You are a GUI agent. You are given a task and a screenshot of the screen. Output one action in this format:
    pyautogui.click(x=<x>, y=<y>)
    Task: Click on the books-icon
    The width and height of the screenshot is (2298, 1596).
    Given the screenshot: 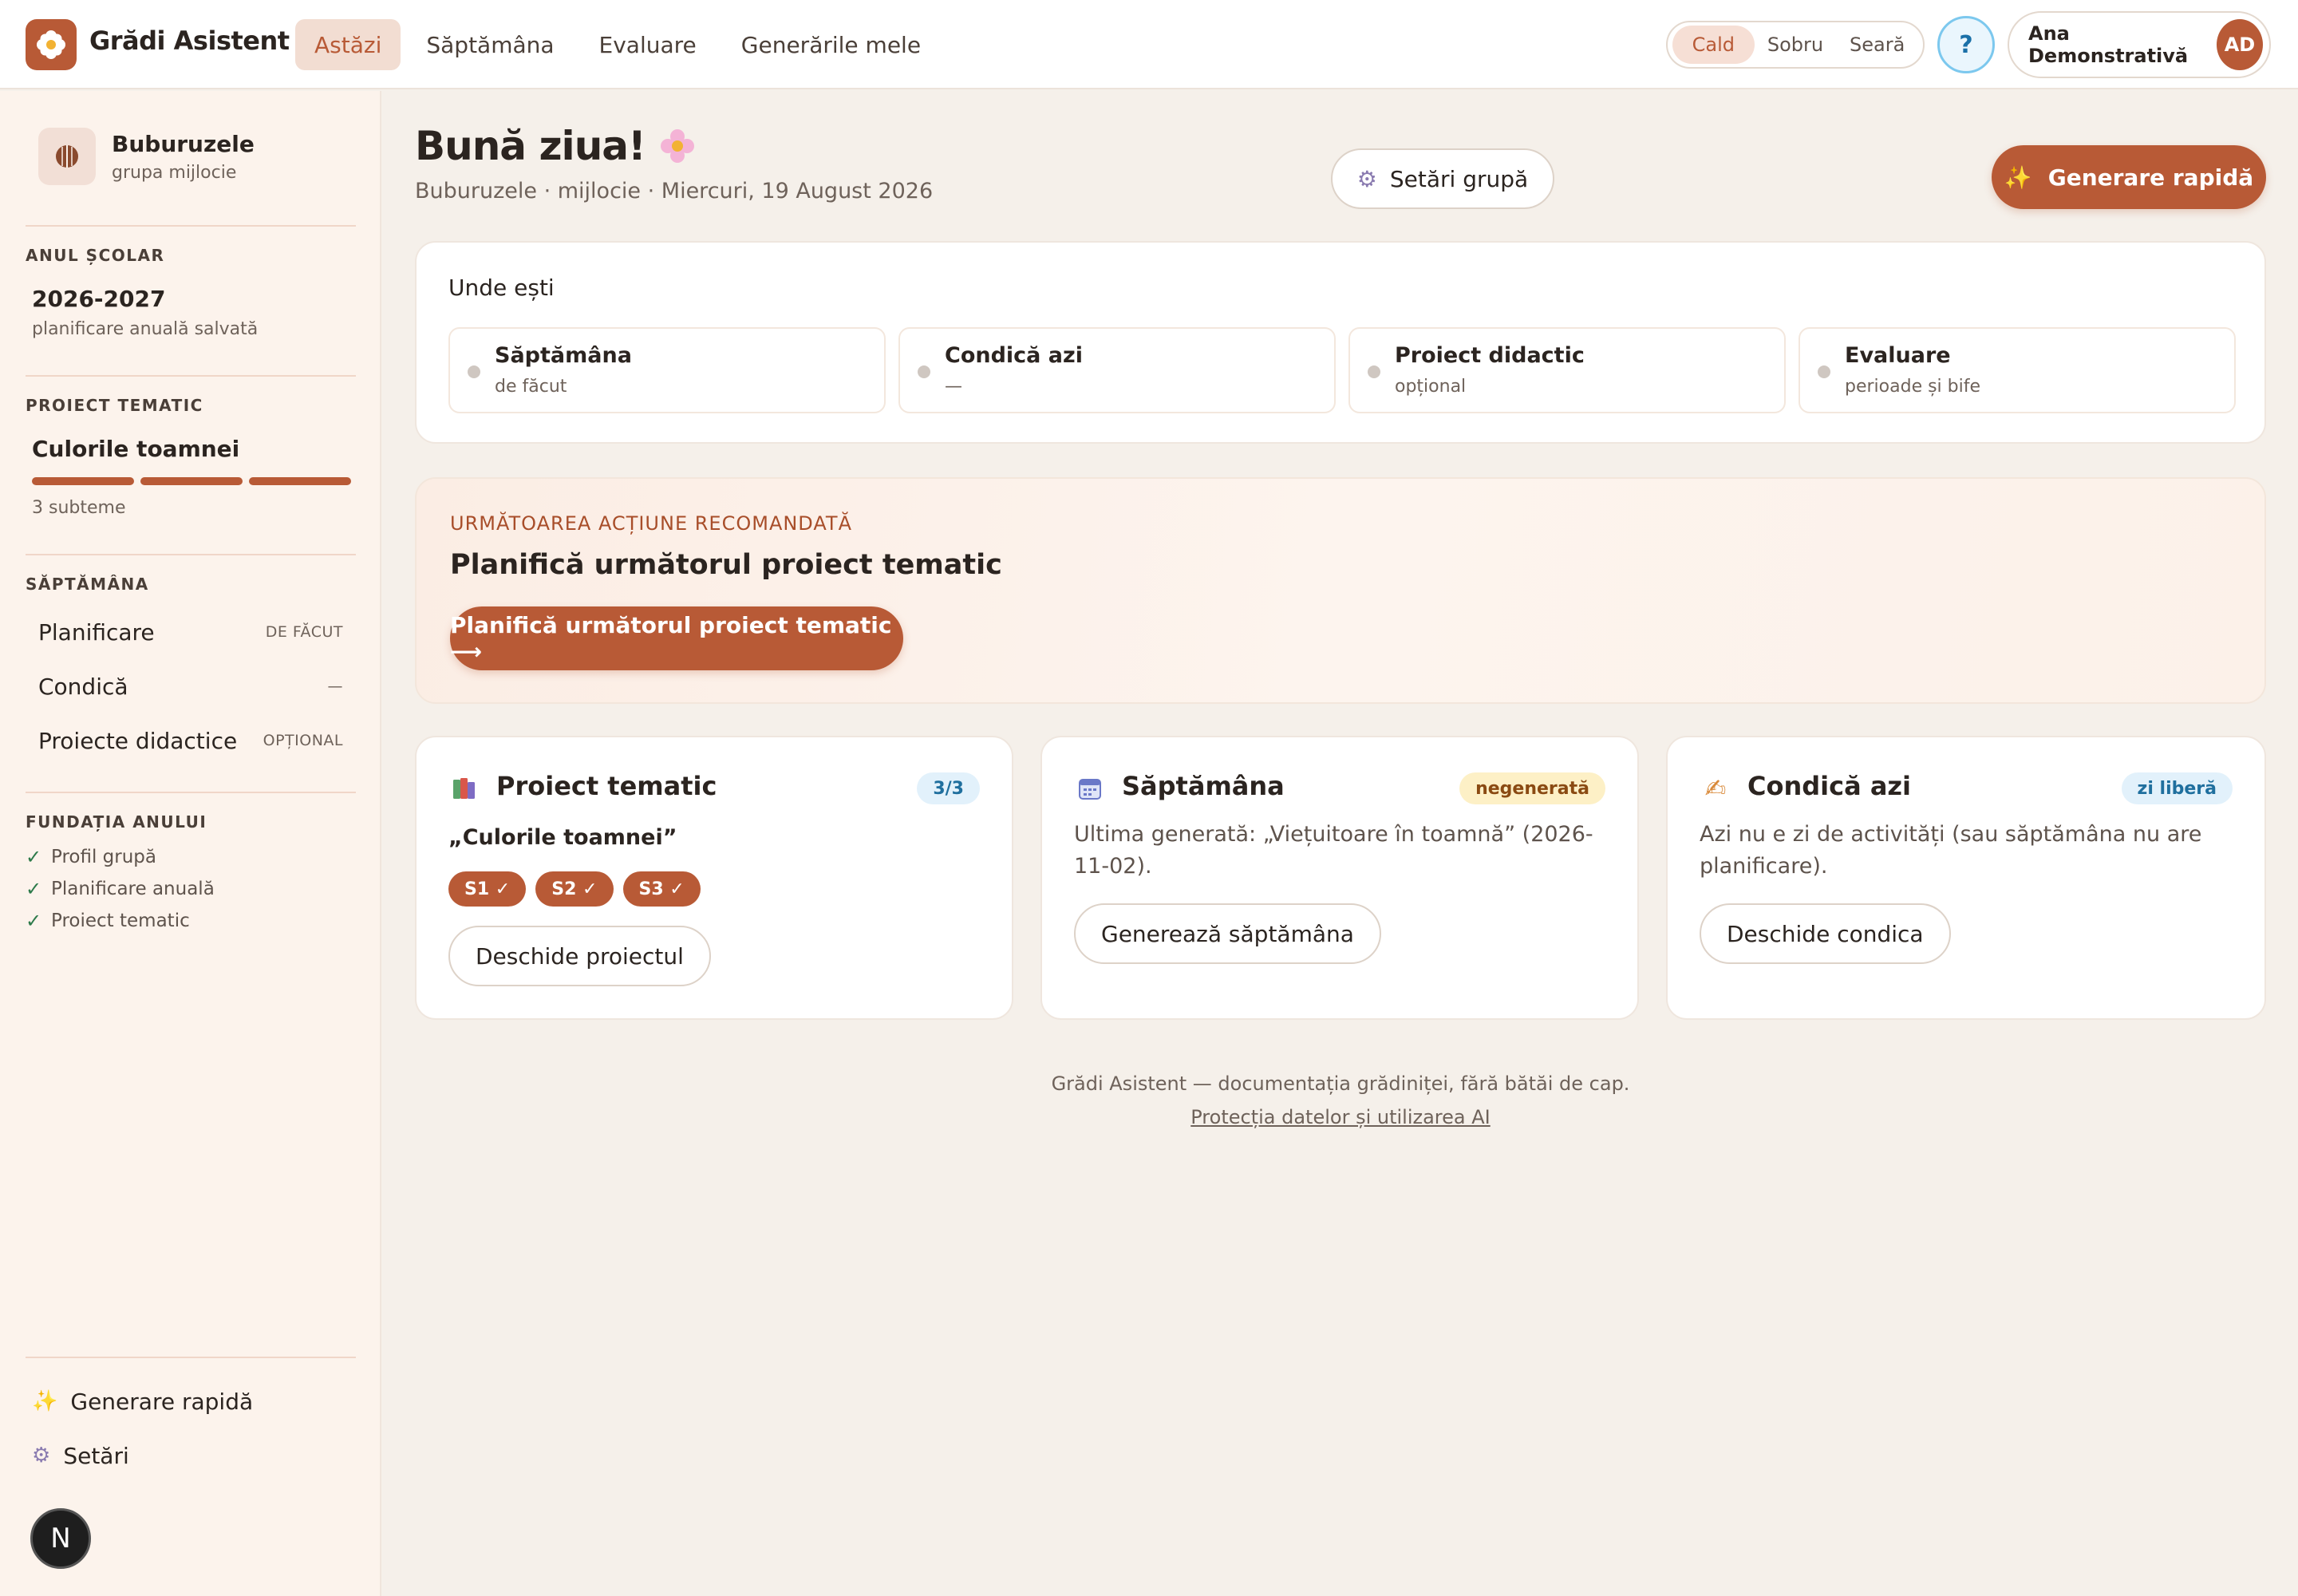 What is the action you would take?
    pyautogui.click(x=464, y=788)
    